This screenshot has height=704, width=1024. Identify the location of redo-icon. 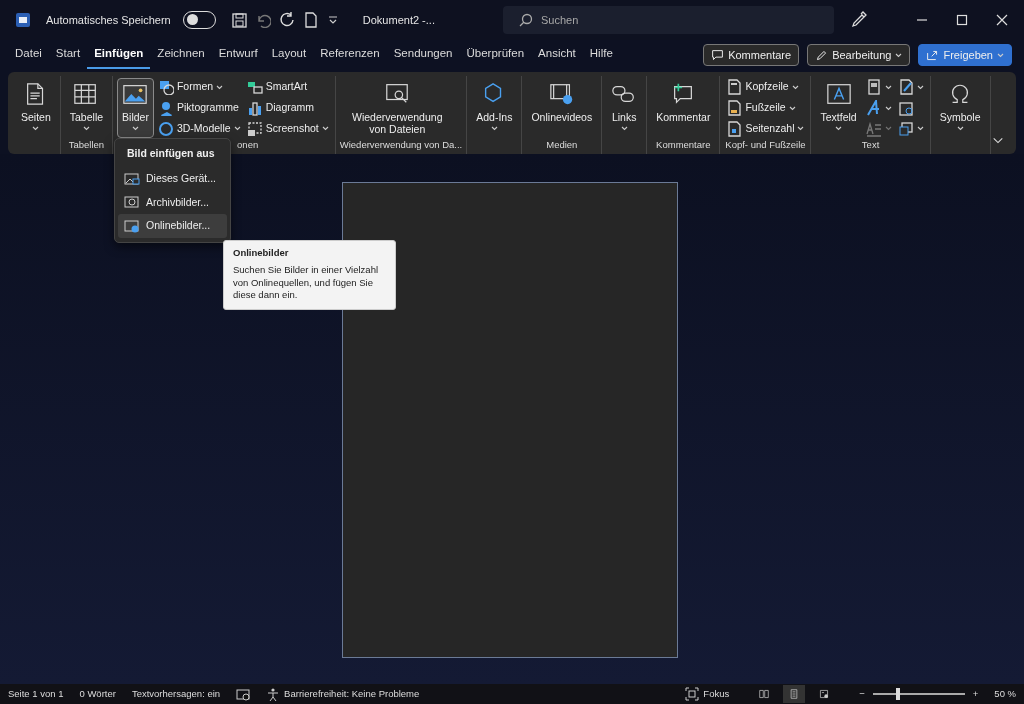
(286, 20).